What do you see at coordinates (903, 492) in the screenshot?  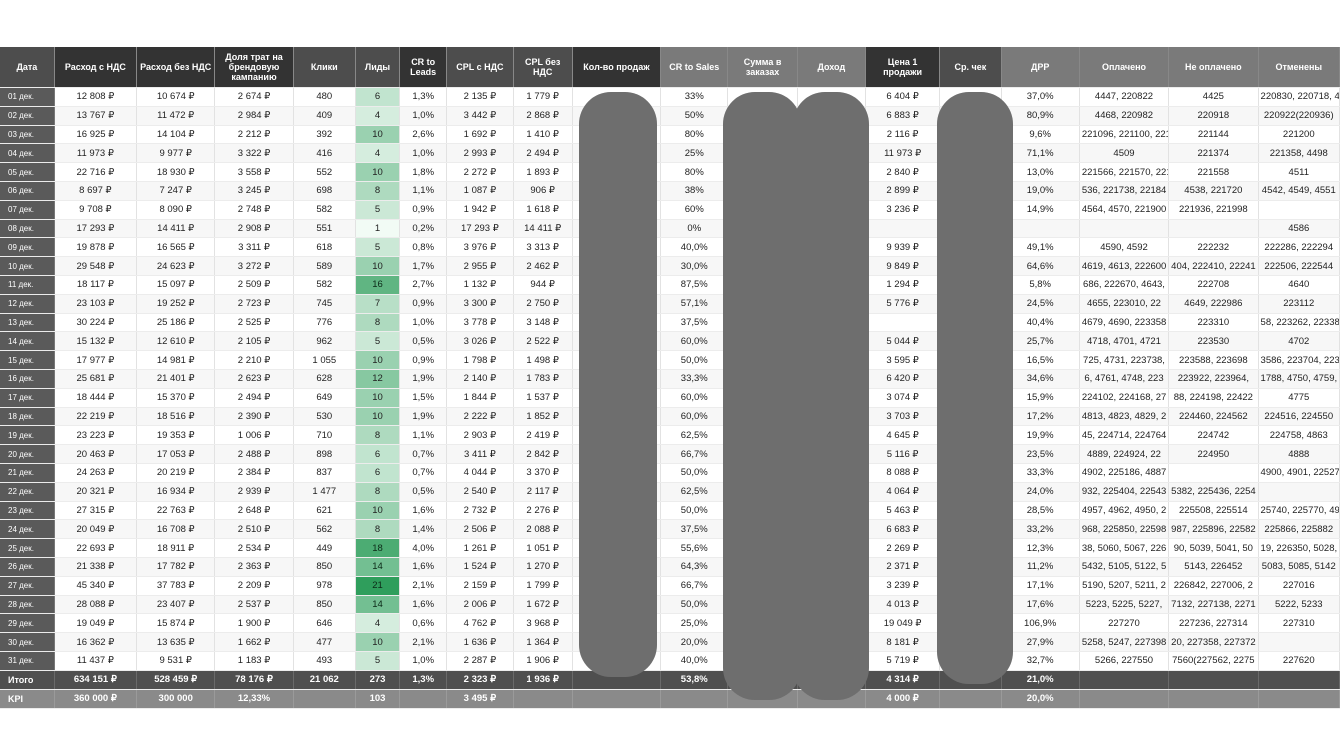 I see `cell-price-per-sale: 4 064 ₽` at bounding box center [903, 492].